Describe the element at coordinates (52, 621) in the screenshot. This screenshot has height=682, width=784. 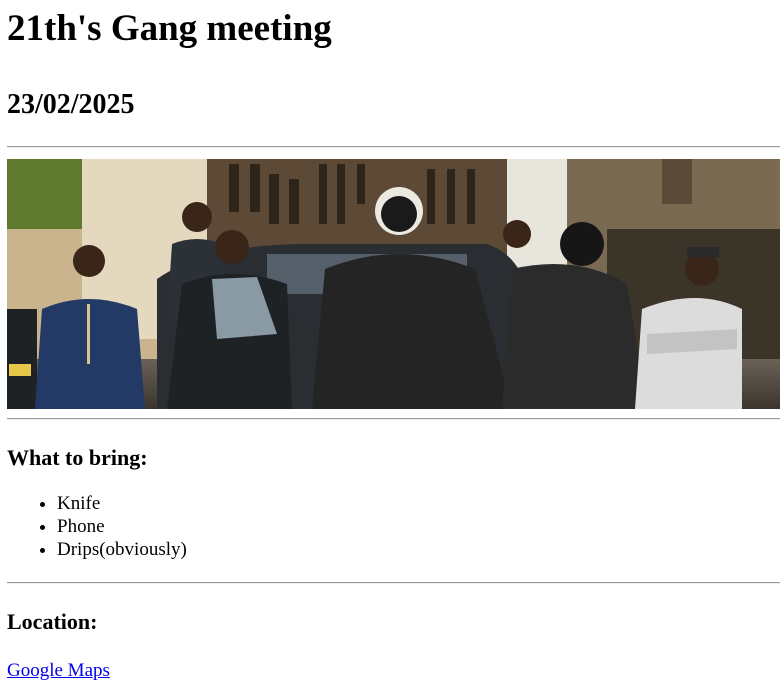
I see `location-heading: Location:` at that location.